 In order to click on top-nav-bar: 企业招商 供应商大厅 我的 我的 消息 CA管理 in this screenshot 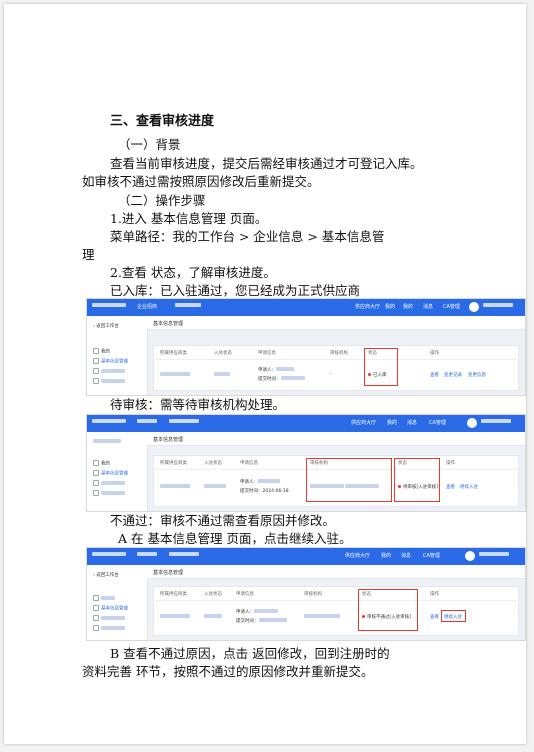, I will do `click(306, 307)`.